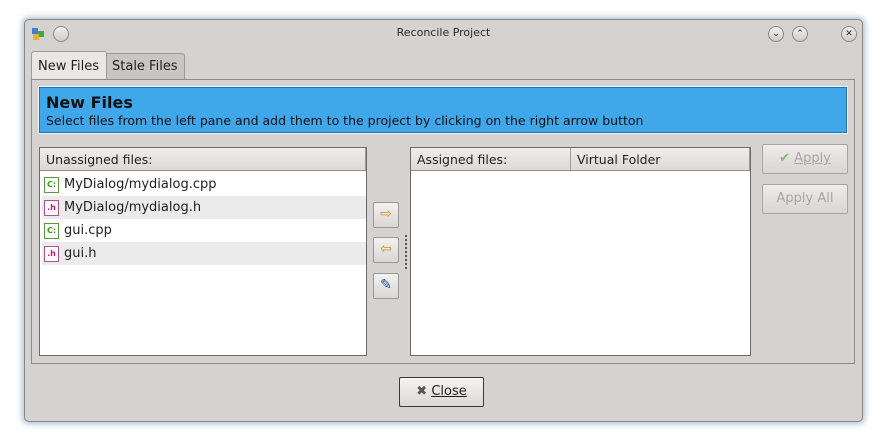  I want to click on virtual-folder-column-header: Virtual Folder, so click(660, 159).